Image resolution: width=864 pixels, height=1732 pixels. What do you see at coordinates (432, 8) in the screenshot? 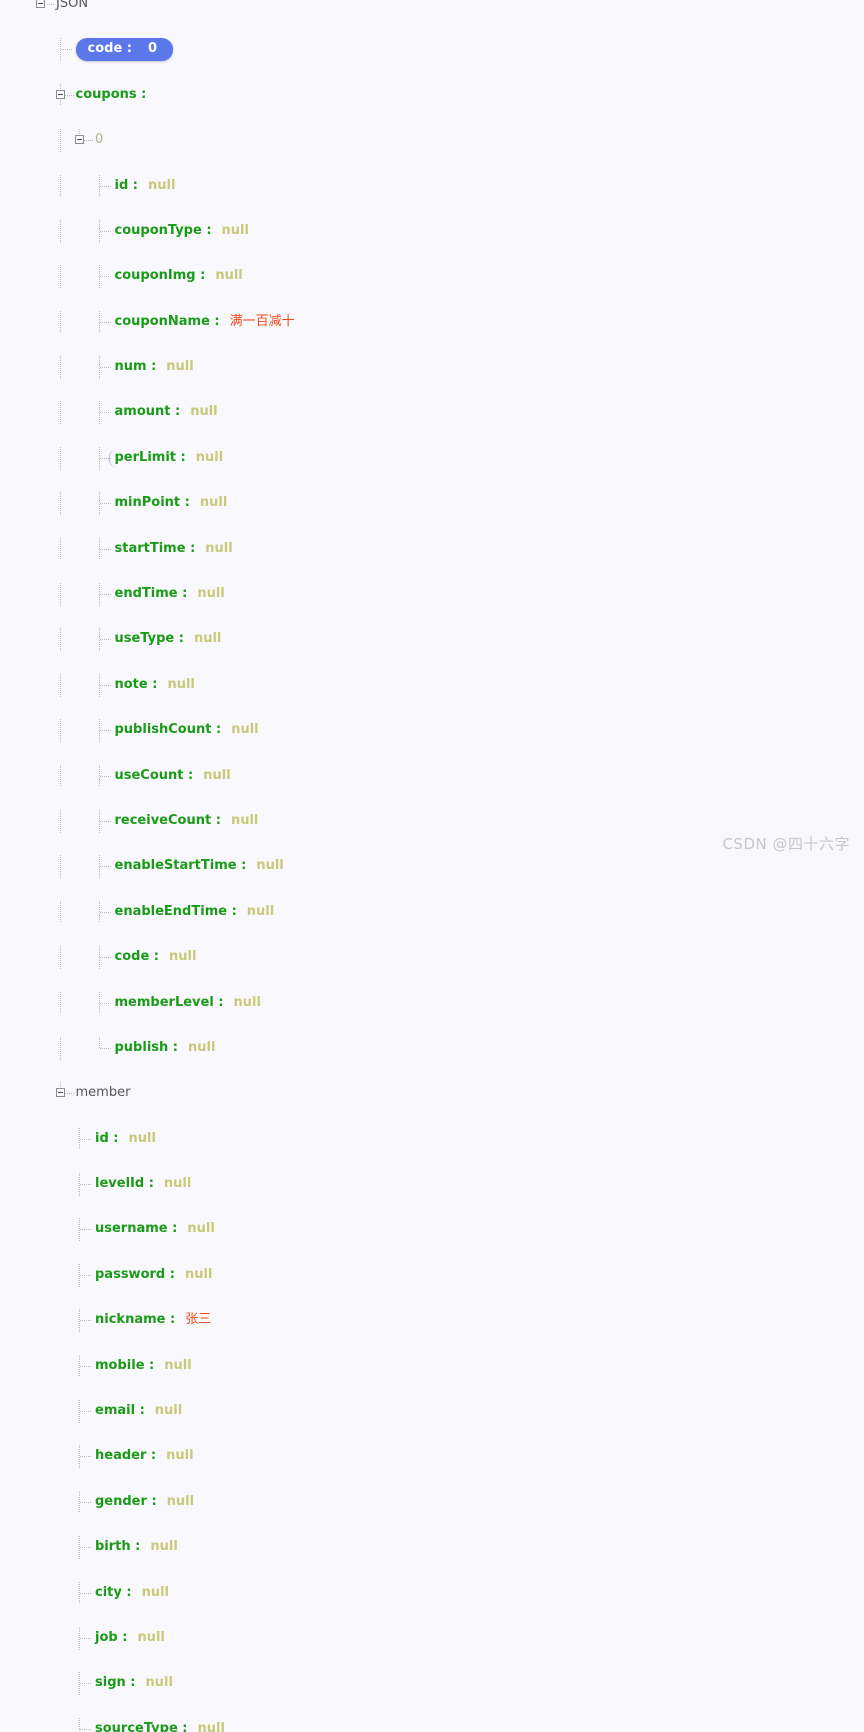
I see `tree-row: JSON` at bounding box center [432, 8].